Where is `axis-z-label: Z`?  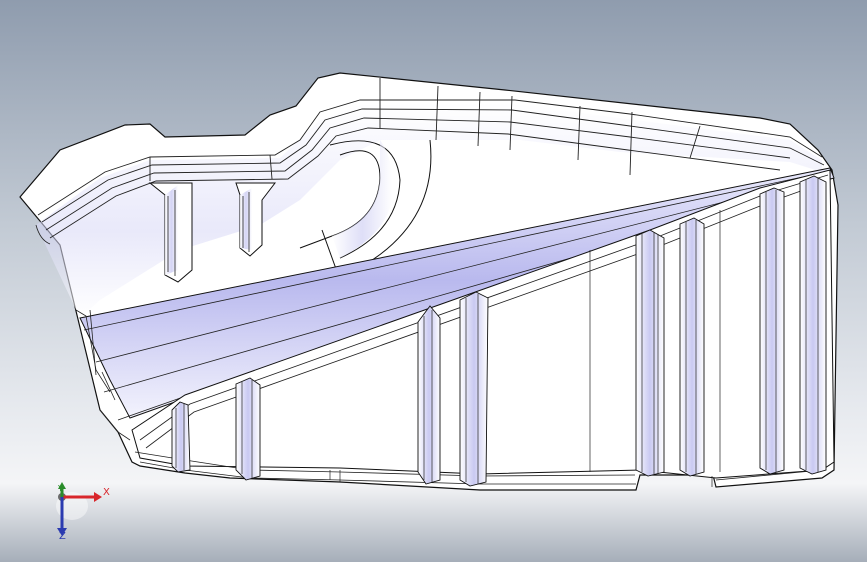
axis-z-label: Z is located at coordinates (62, 536).